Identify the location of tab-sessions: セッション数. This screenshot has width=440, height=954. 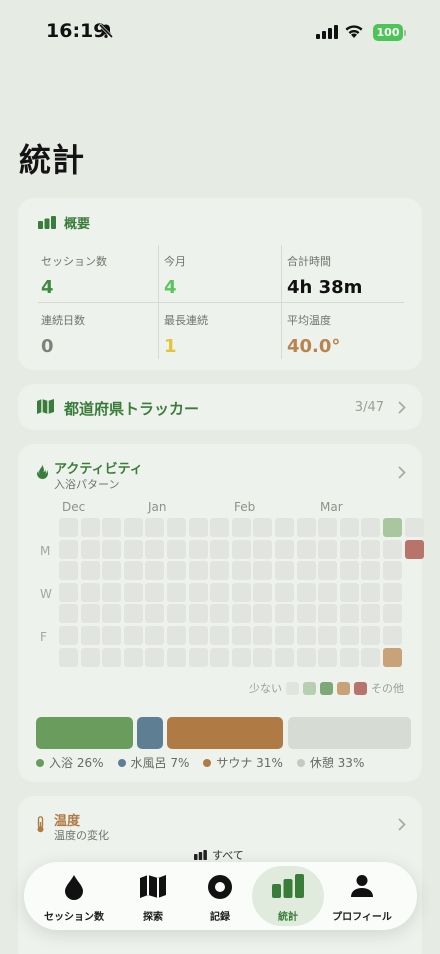
(74, 896).